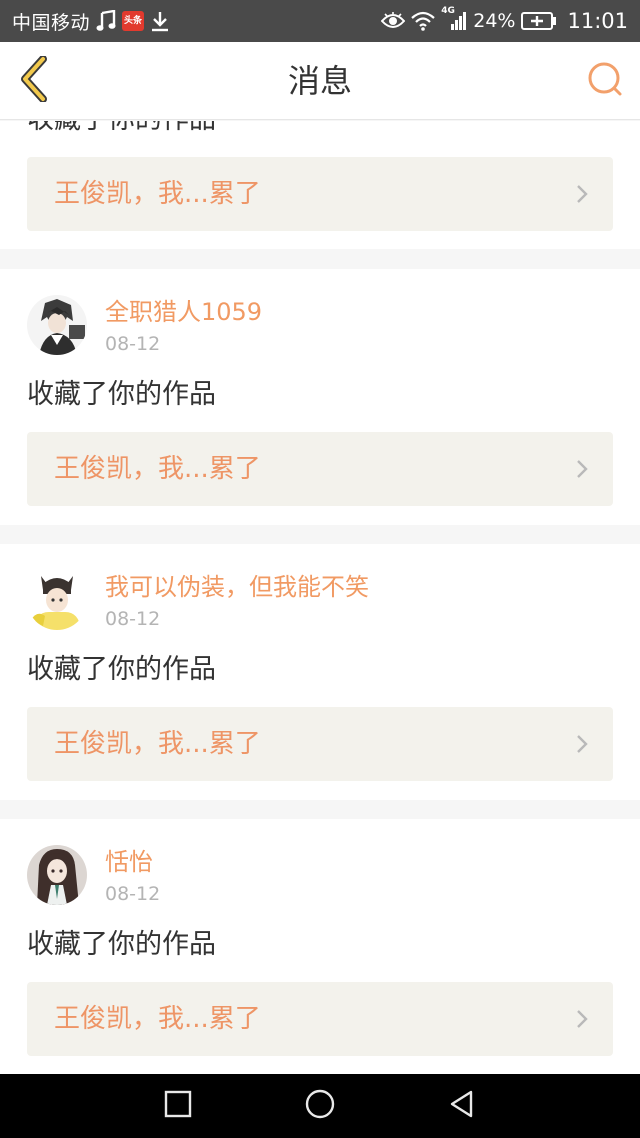 The width and height of the screenshot is (640, 1138). What do you see at coordinates (448, 11) in the screenshot?
I see `network-label: 4G` at bounding box center [448, 11].